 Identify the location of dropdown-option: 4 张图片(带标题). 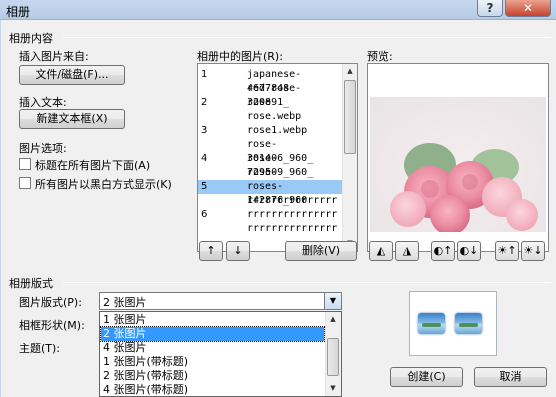
(212, 389).